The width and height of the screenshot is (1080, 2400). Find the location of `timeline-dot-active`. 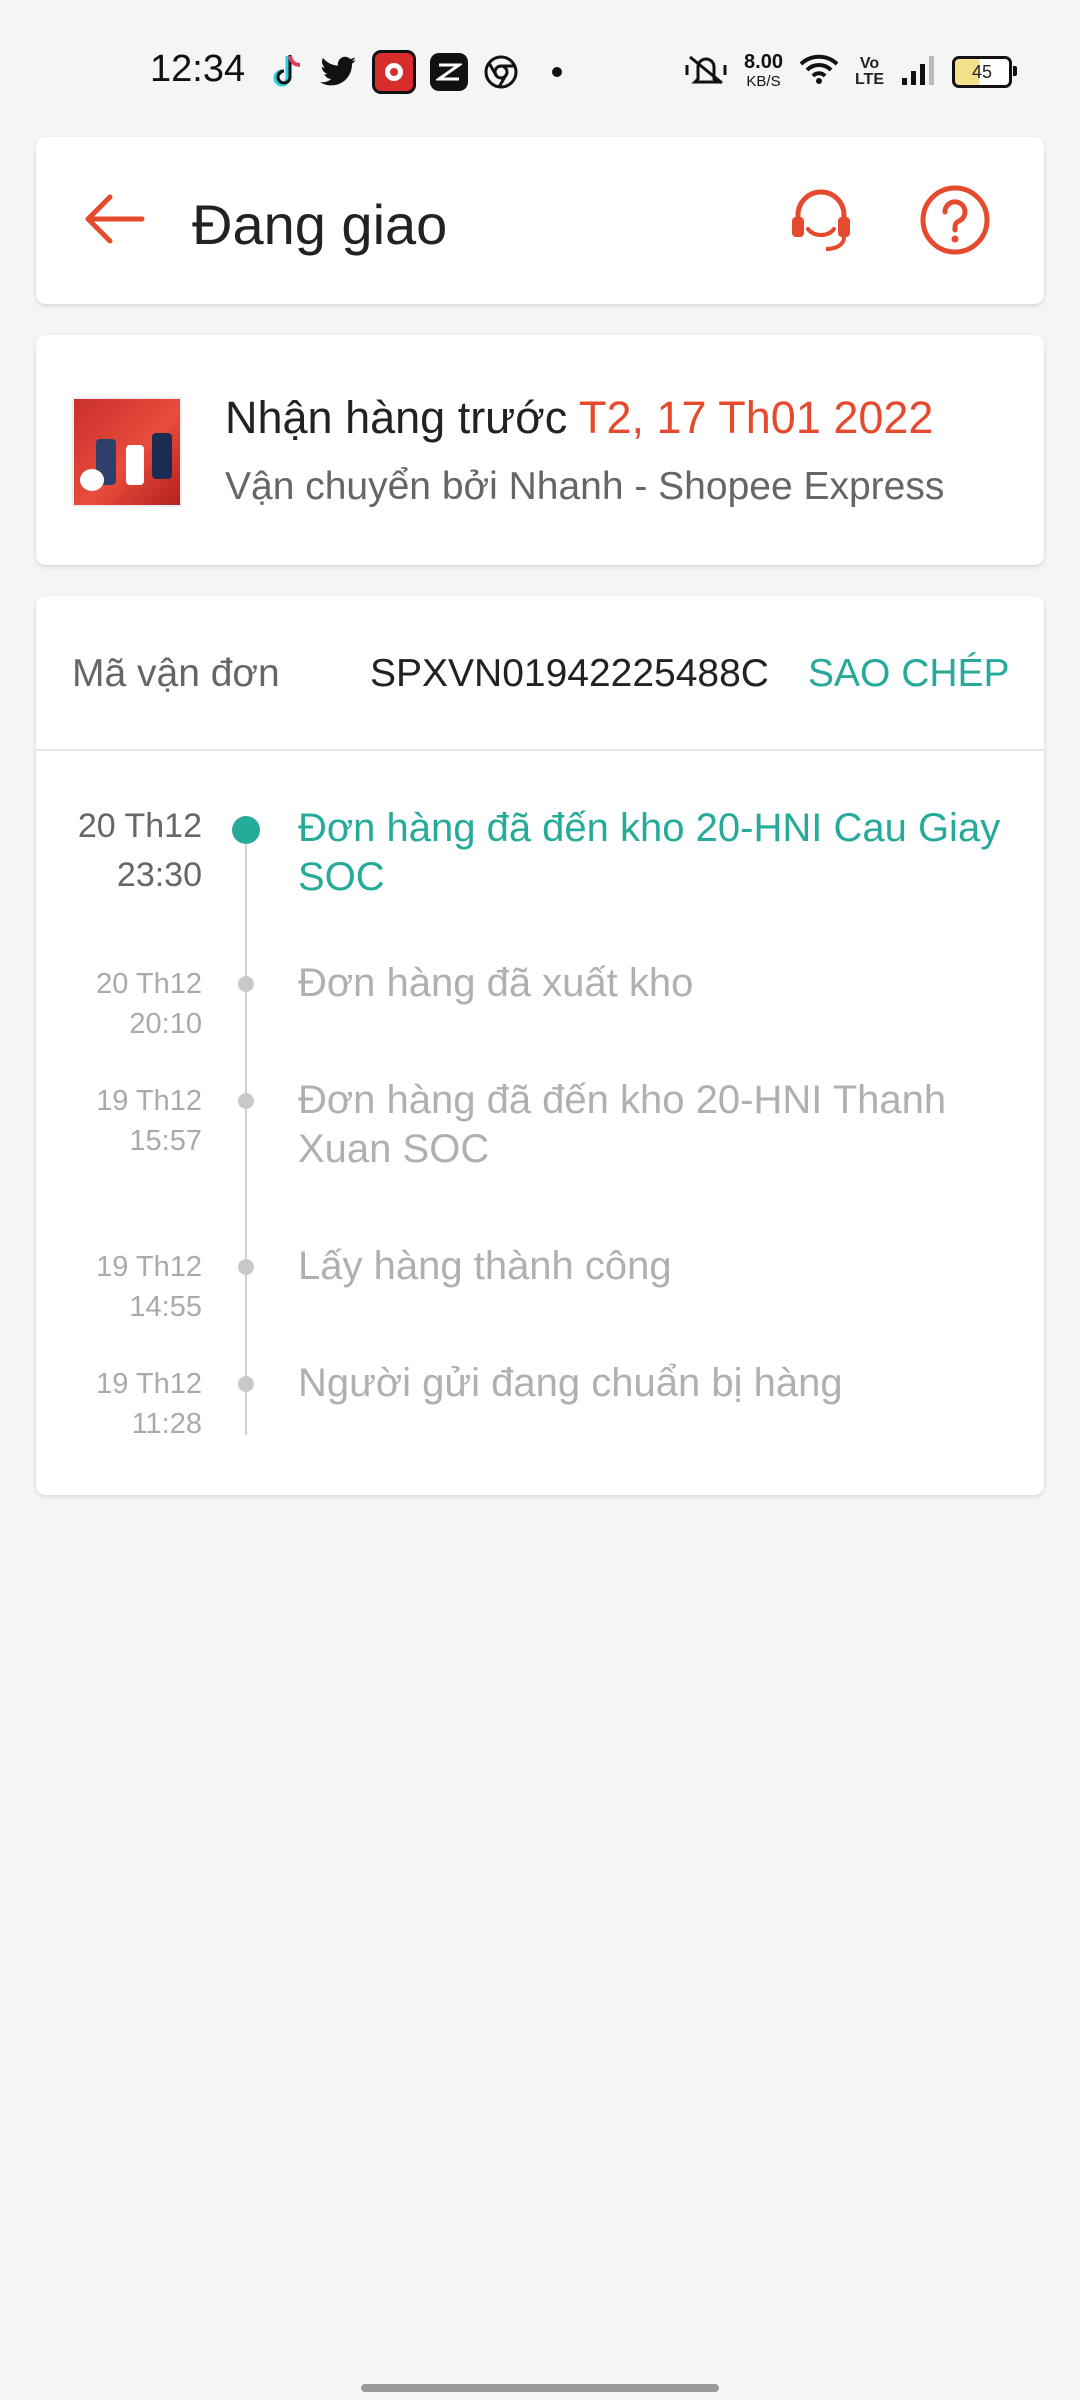

timeline-dot-active is located at coordinates (246, 830).